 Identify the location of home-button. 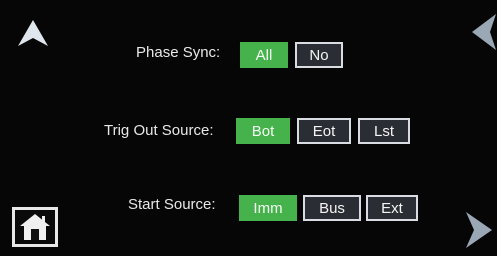
(35, 227).